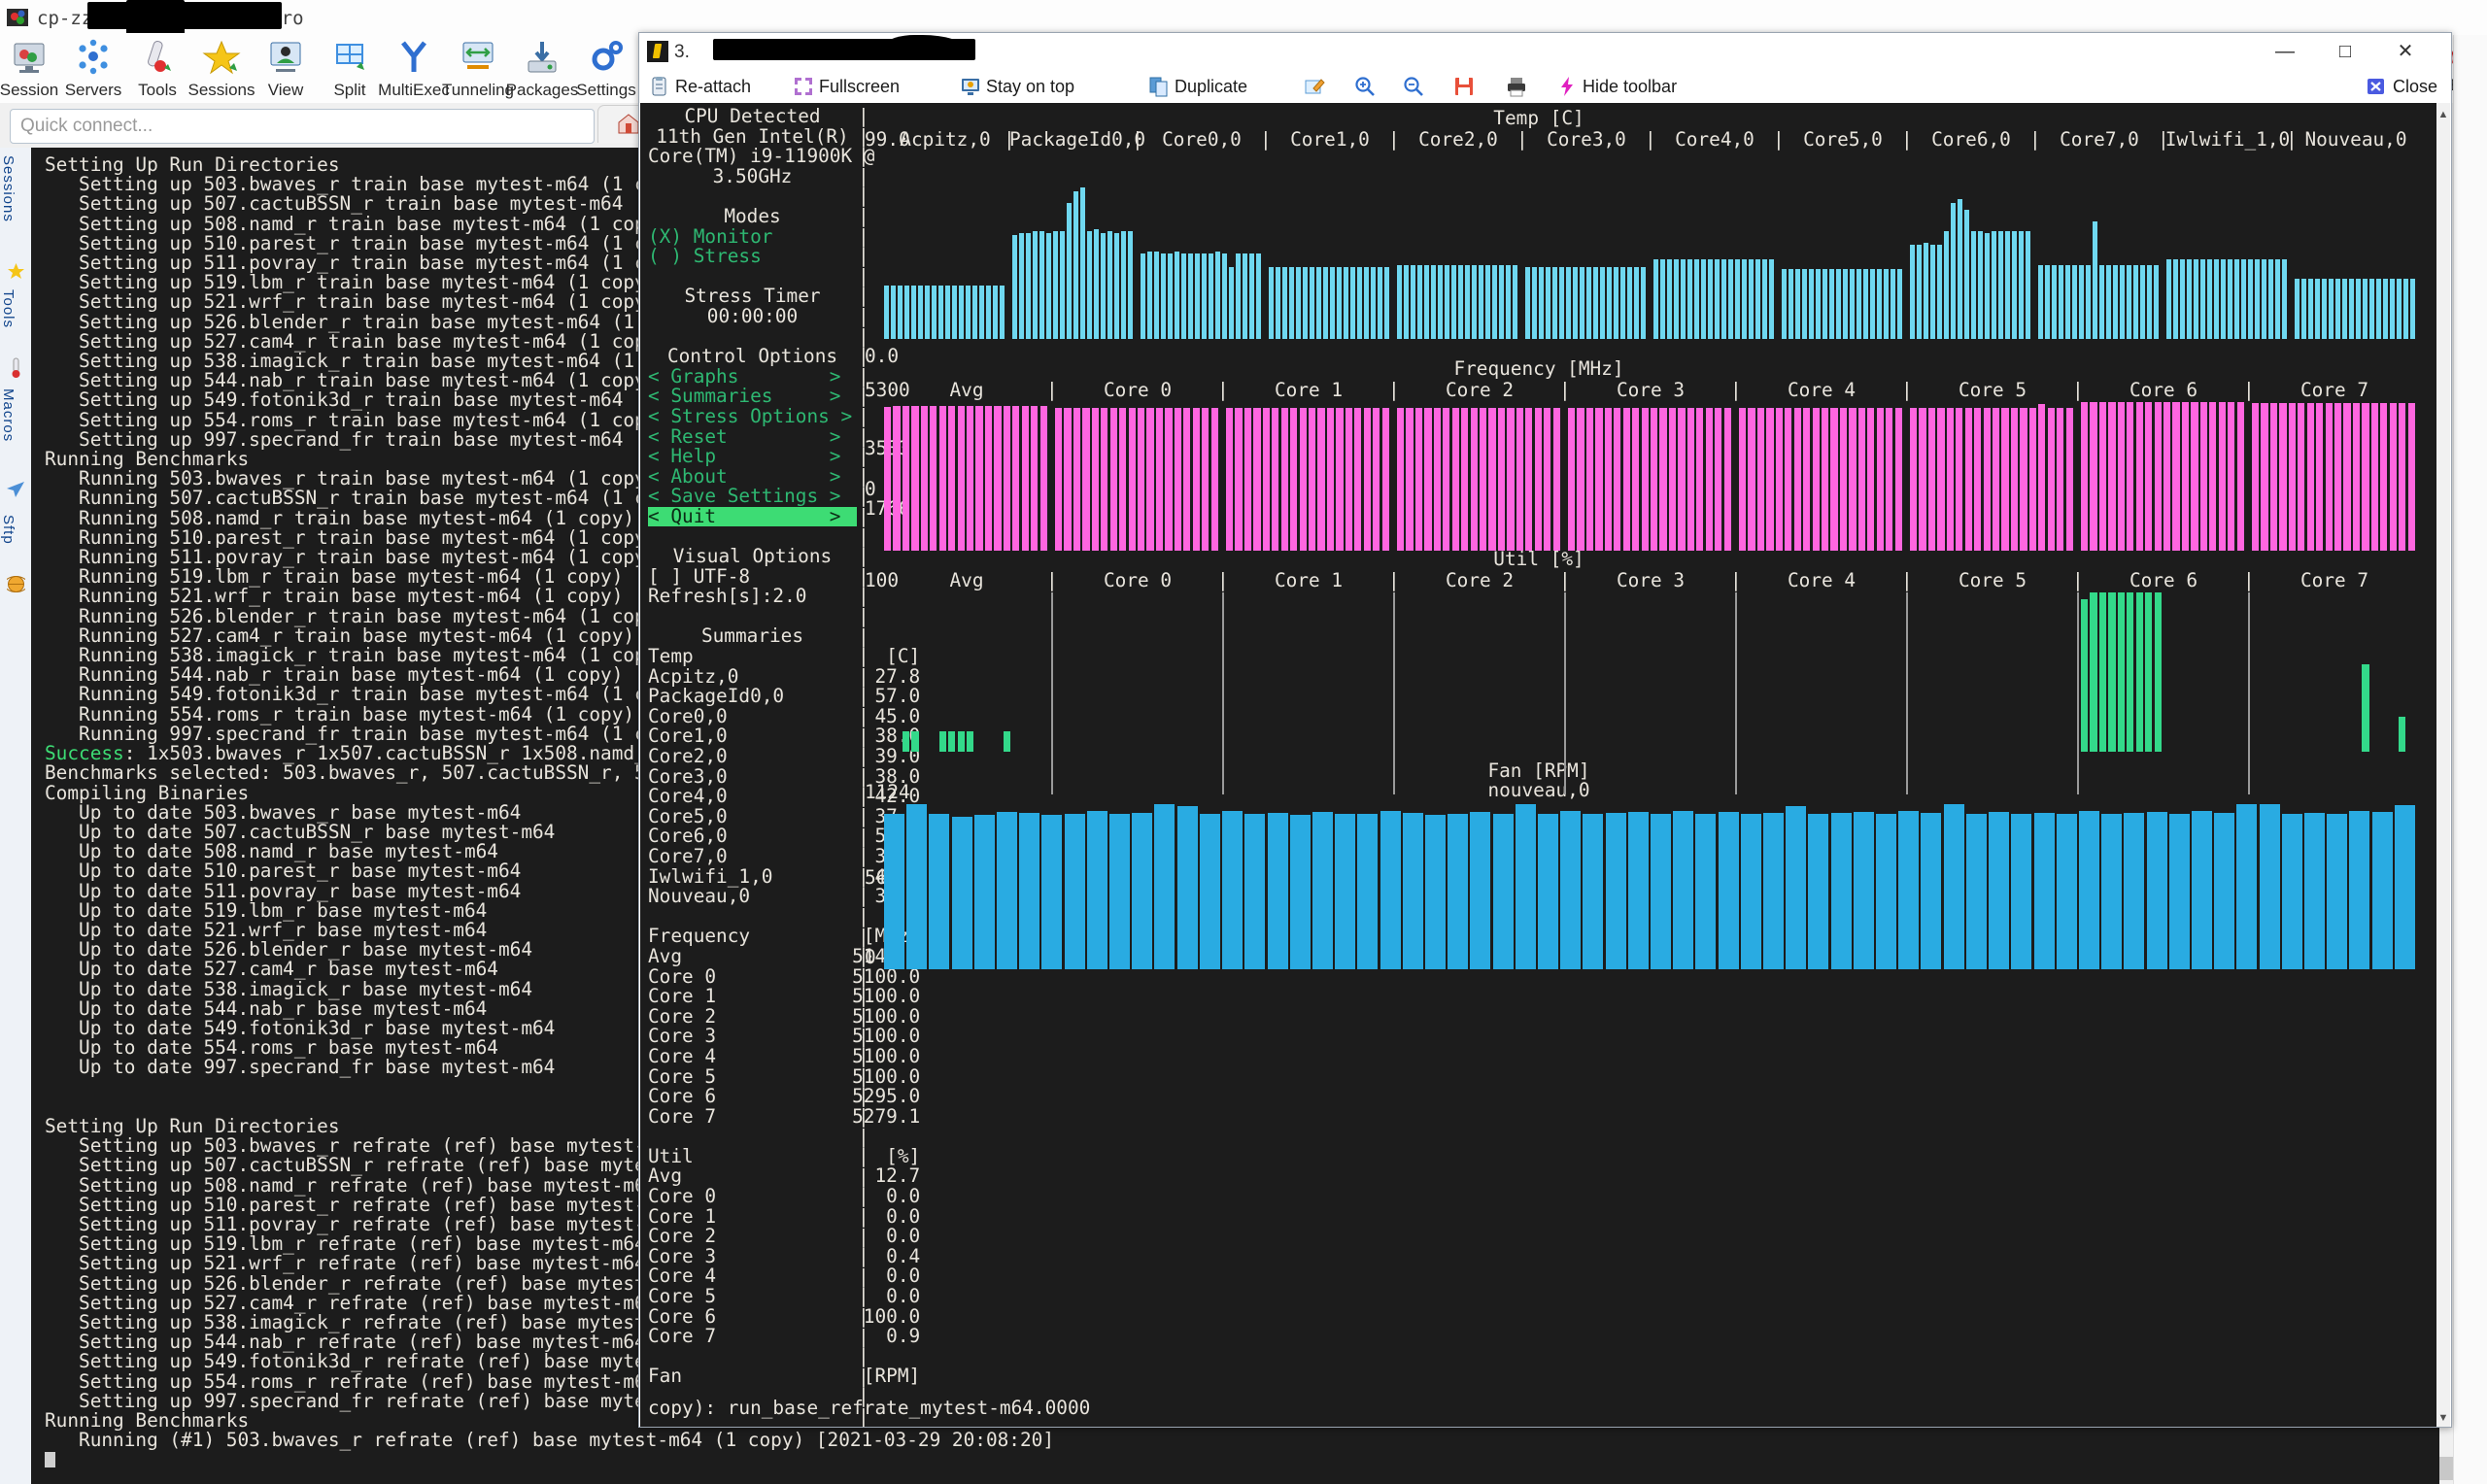 The width and height of the screenshot is (2487, 1484). Describe the element at coordinates (15, 415) in the screenshot. I see `ribbon-item-macros: Macros` at that location.